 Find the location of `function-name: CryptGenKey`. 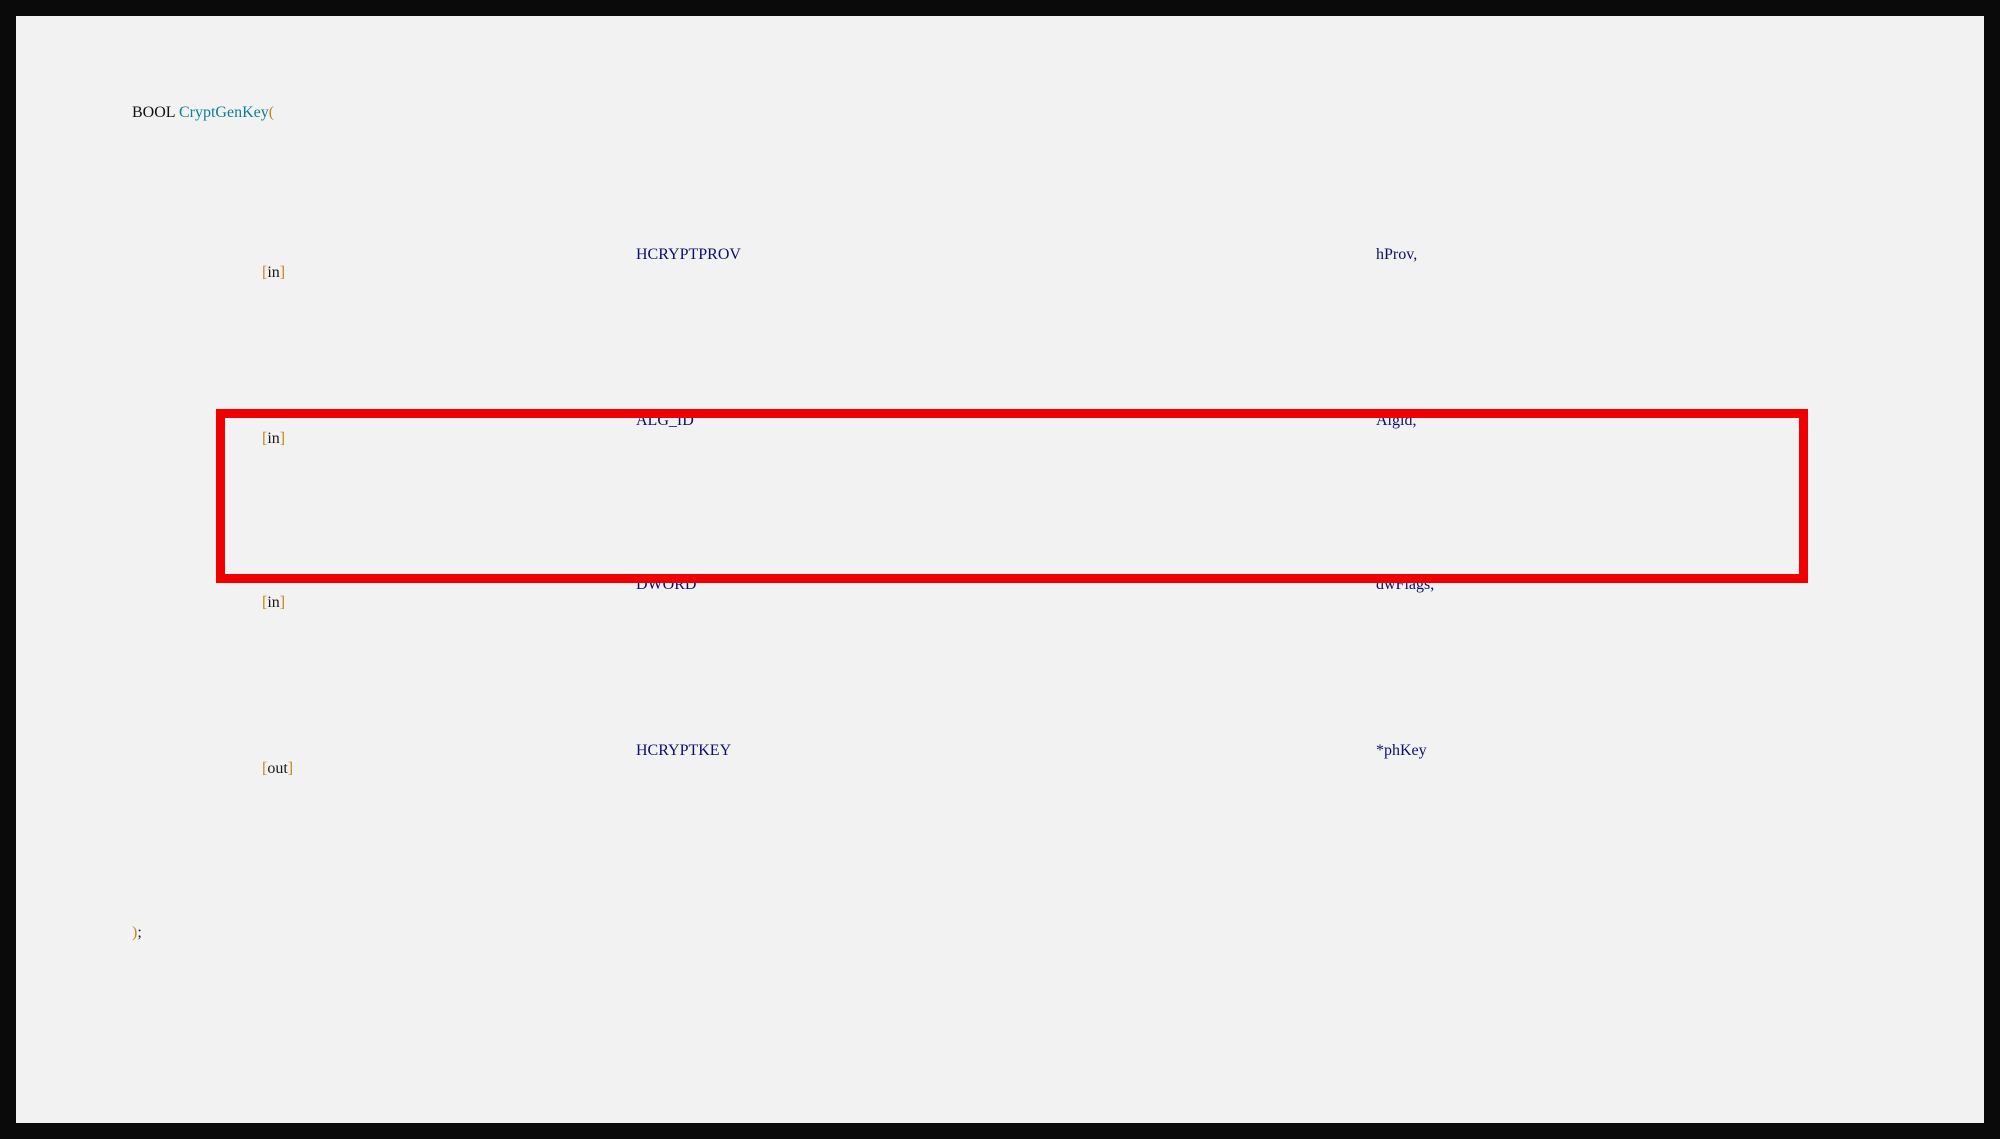

function-name: CryptGenKey is located at coordinates (223, 112).